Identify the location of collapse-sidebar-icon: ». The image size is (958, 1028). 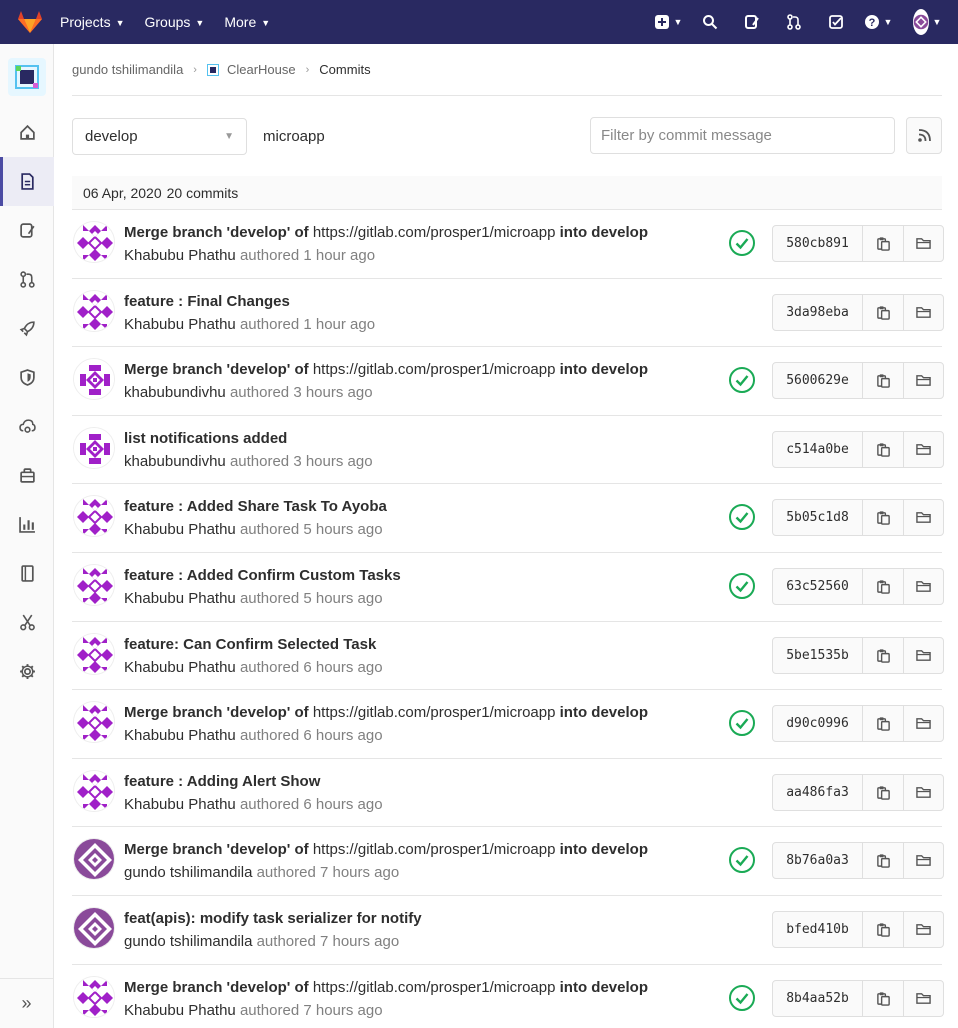
(26, 1003).